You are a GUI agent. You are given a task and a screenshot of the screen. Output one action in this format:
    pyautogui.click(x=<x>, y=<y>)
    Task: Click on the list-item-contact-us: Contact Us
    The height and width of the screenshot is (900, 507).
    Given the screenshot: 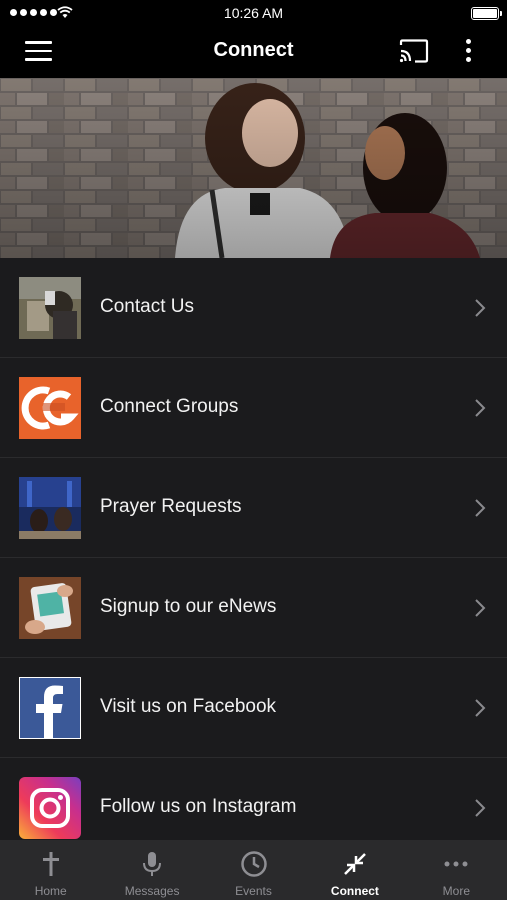 What is the action you would take?
    pyautogui.click(x=253, y=308)
    